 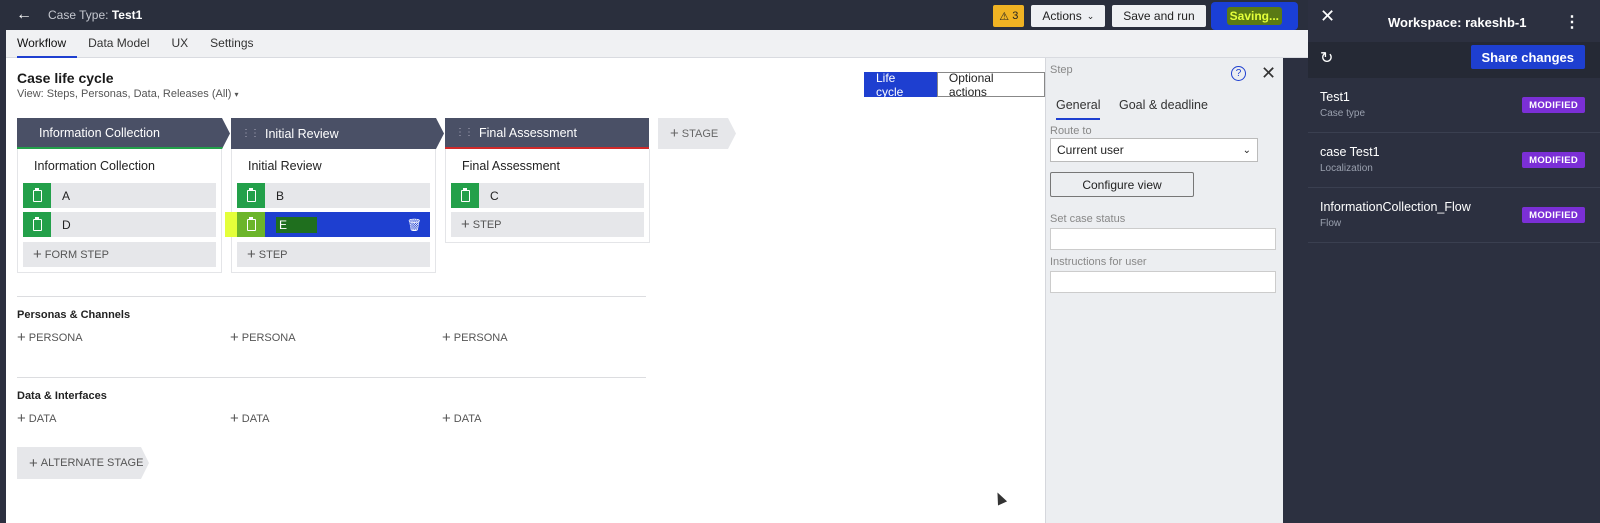 What do you see at coordinates (1454, 160) in the screenshot?
I see `workspace-item-localization: case Test1 Localization MODIFIED` at bounding box center [1454, 160].